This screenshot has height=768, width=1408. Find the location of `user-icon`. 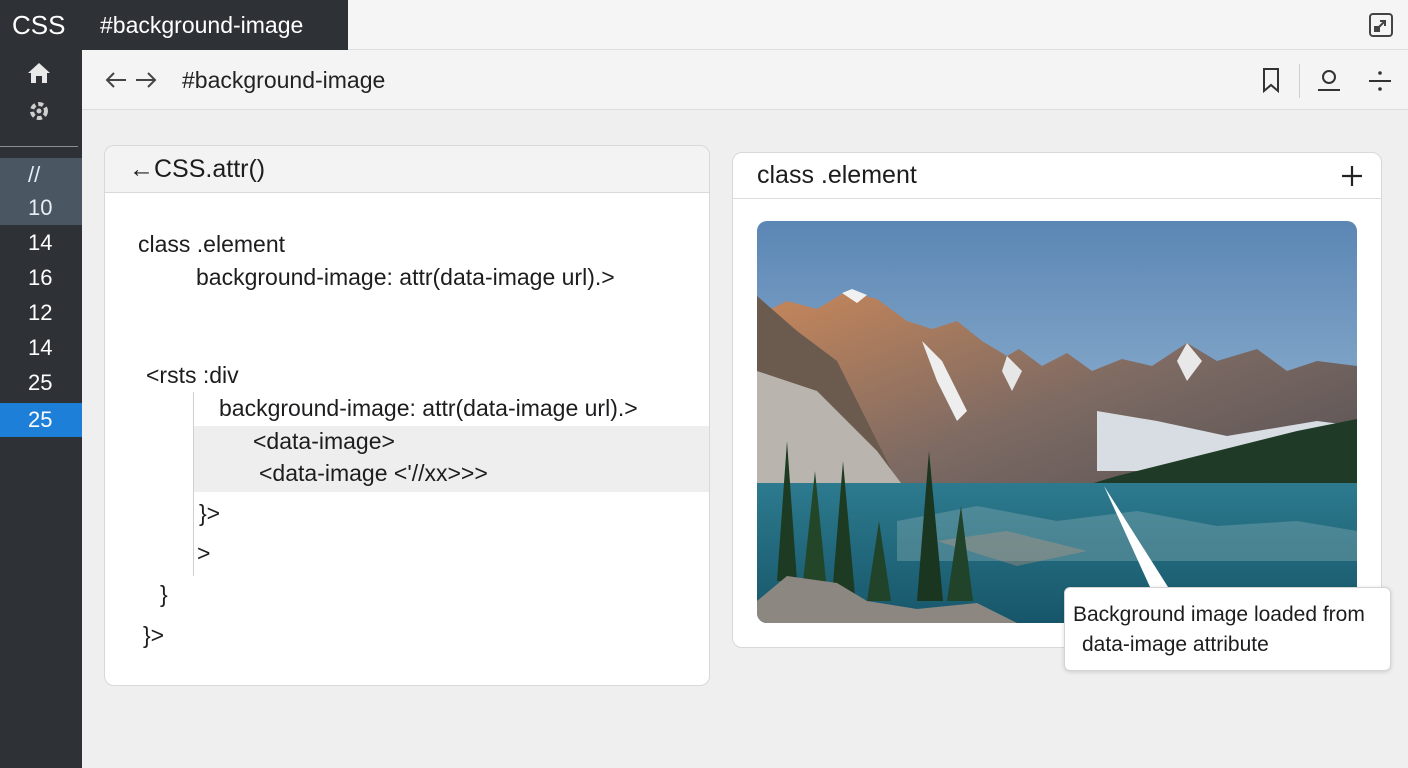

user-icon is located at coordinates (1329, 80).